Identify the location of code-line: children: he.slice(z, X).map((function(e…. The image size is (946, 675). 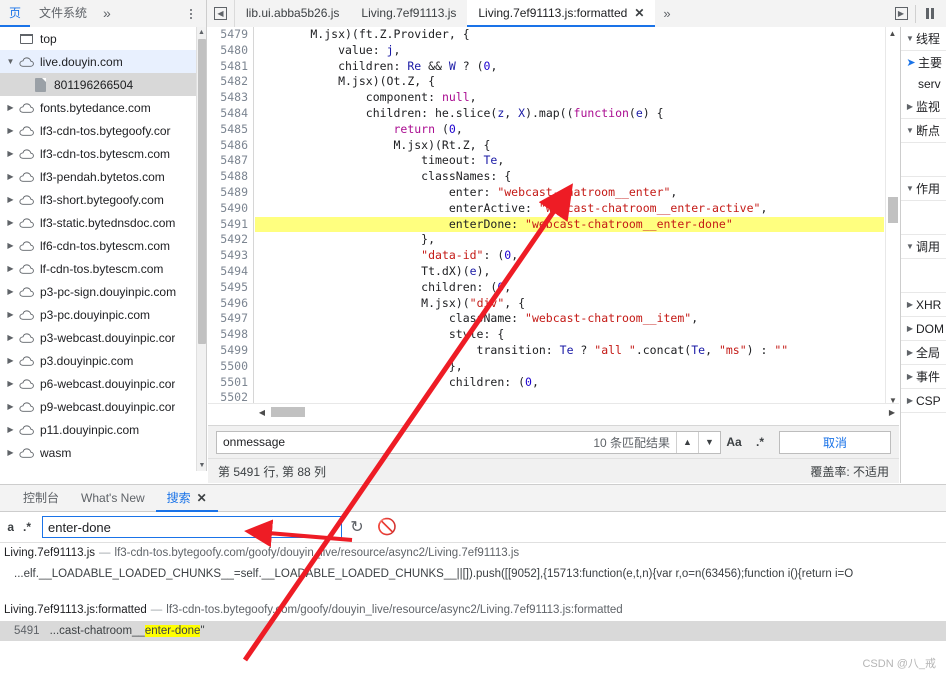
(569, 114).